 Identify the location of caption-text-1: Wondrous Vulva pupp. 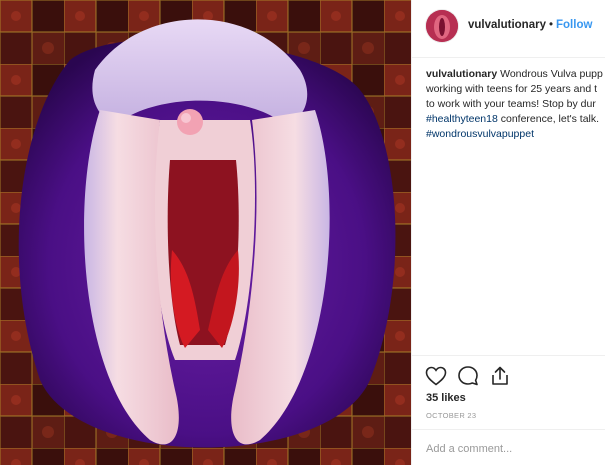
(551, 74).